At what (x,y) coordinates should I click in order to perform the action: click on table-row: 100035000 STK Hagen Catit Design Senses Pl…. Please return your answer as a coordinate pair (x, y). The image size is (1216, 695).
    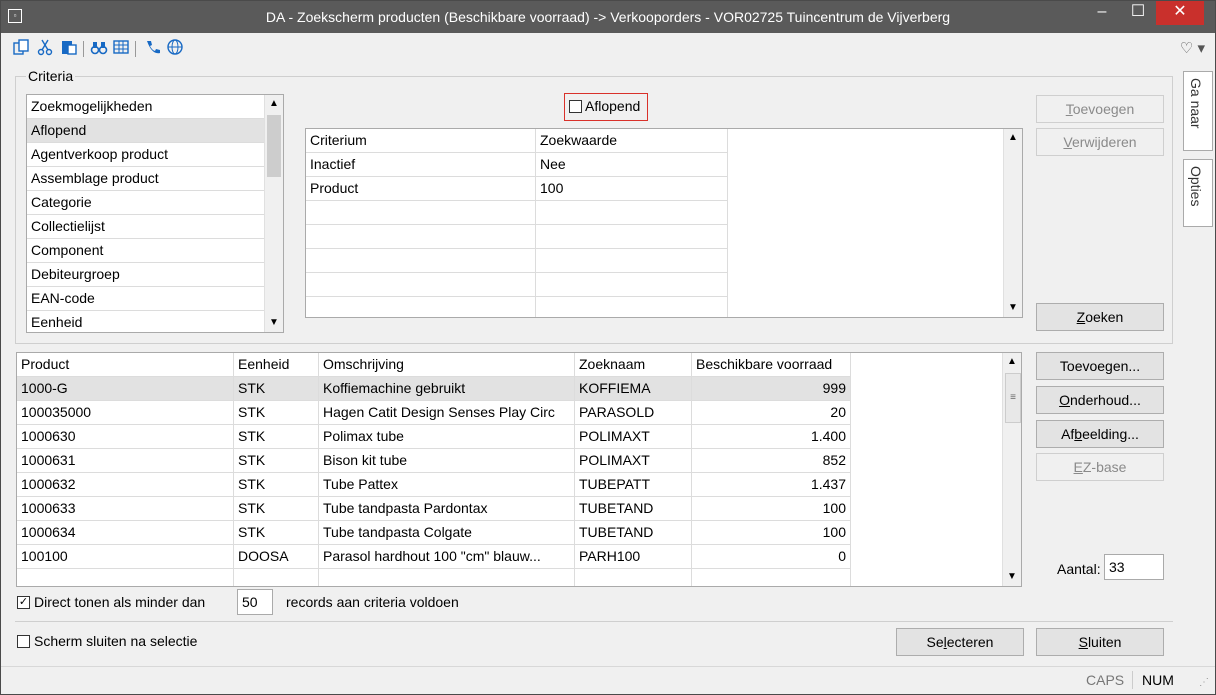
    Looking at the image, I should click on (434, 413).